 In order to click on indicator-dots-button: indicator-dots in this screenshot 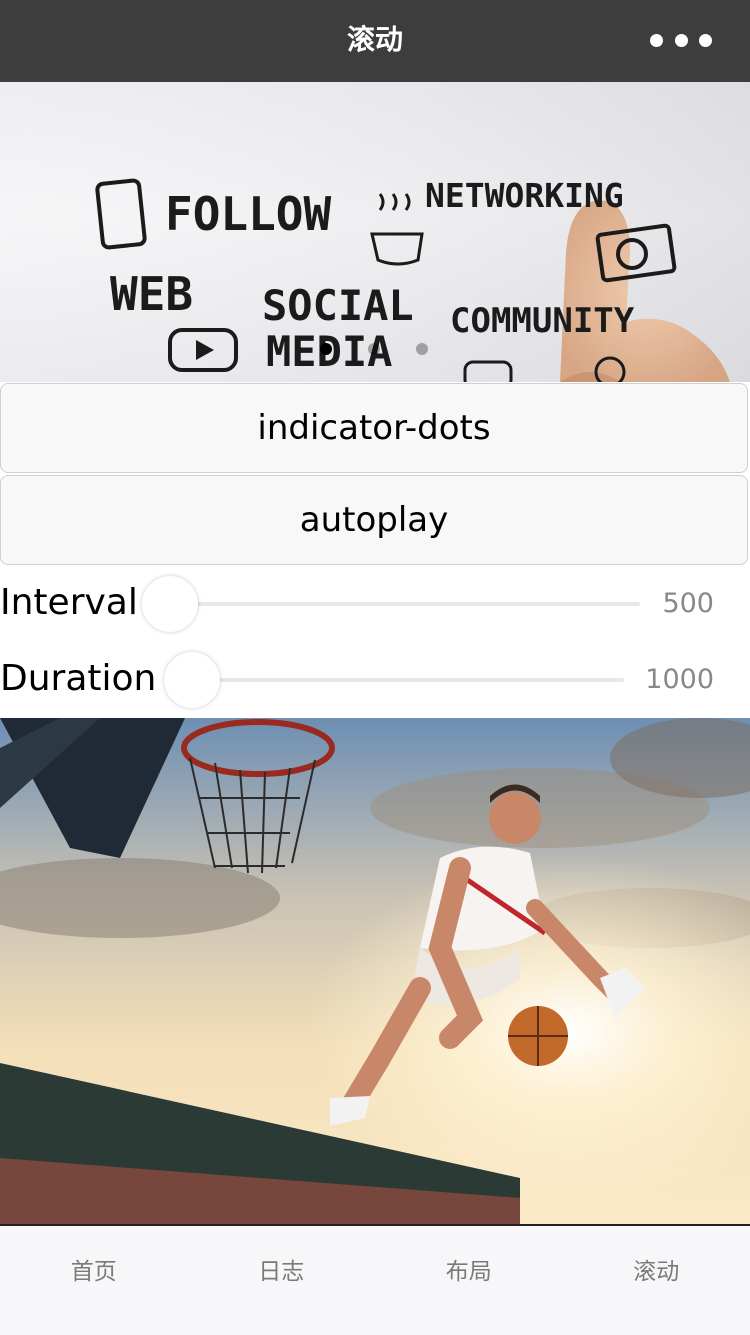, I will do `click(374, 428)`.